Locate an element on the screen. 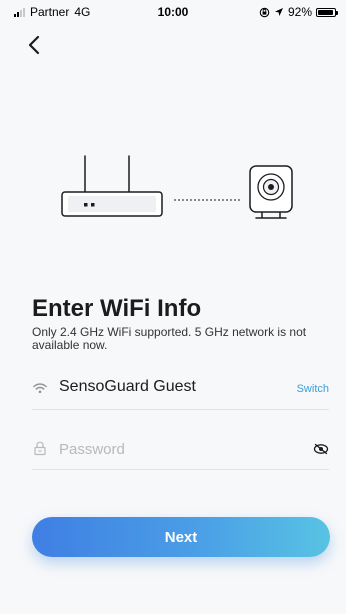 The image size is (346, 614). status-right: 92% is located at coordinates (298, 12).